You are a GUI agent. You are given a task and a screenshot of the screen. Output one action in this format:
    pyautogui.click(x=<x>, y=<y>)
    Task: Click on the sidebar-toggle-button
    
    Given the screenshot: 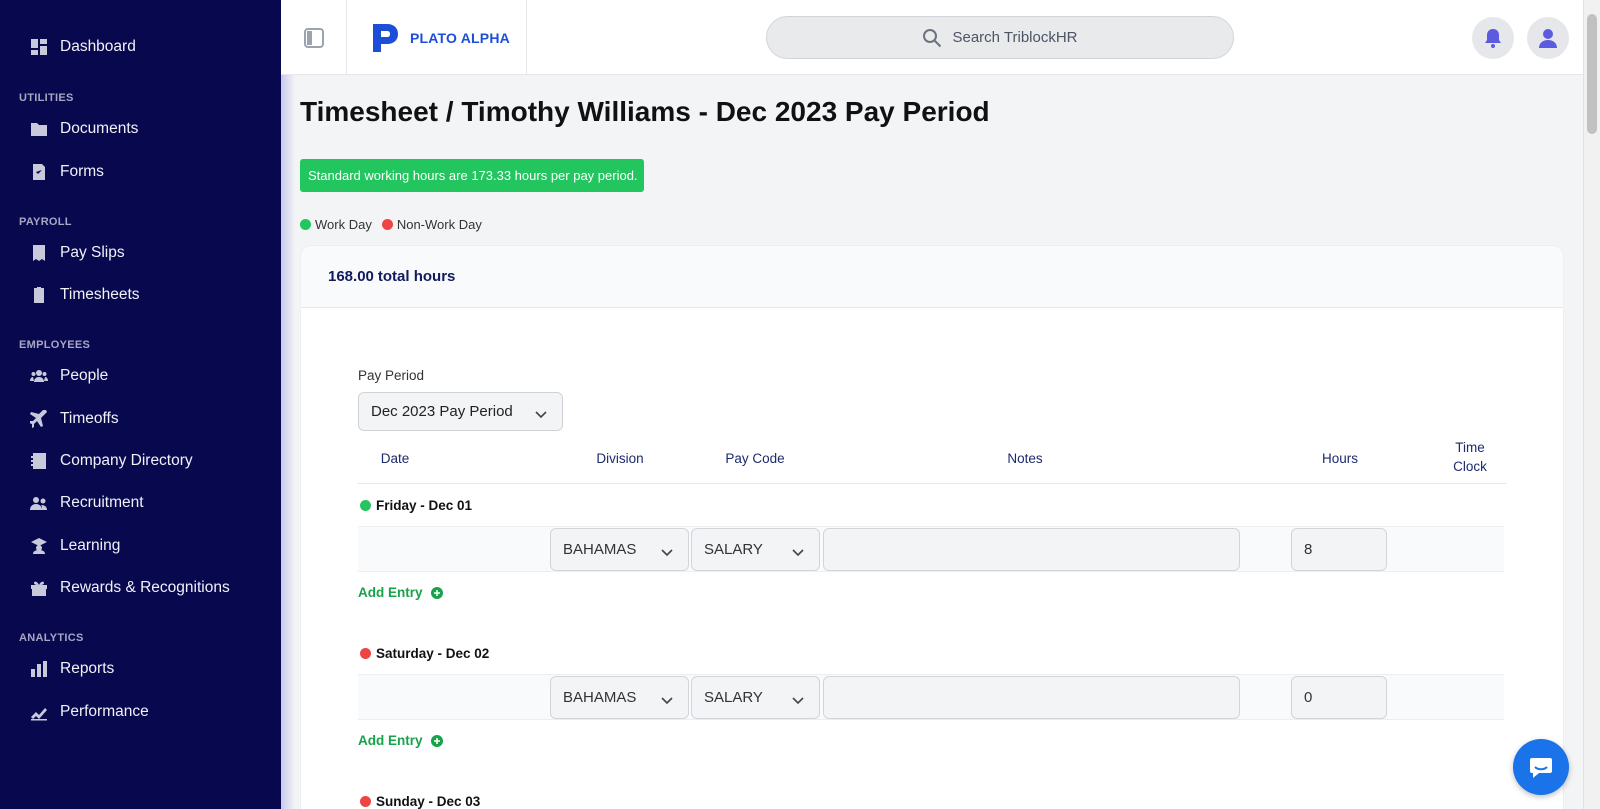 What is the action you would take?
    pyautogui.click(x=314, y=37)
    